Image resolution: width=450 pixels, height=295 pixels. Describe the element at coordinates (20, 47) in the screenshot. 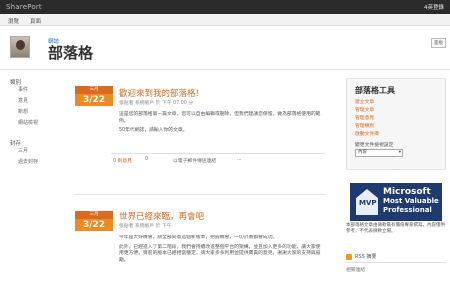

I see `avatar` at that location.